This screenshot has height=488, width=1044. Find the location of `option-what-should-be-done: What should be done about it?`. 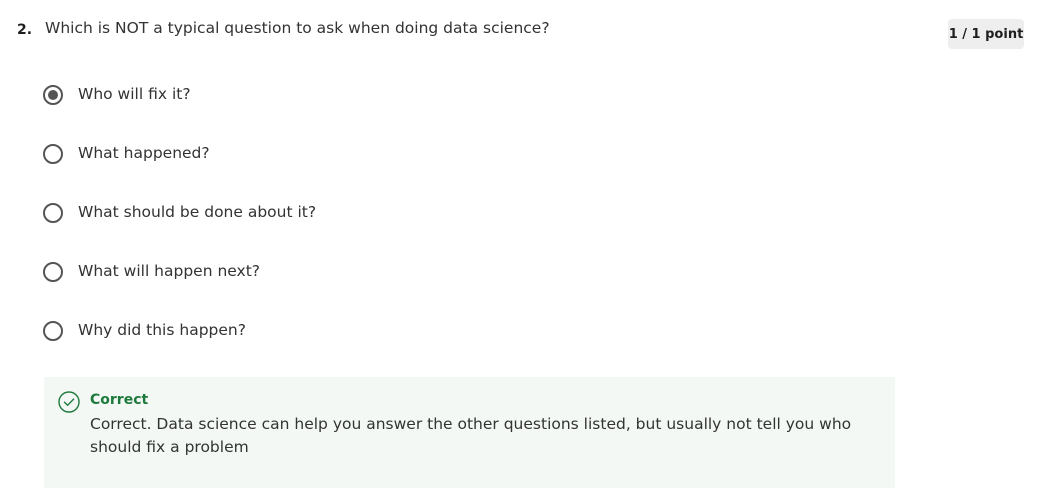

option-what-should-be-done: What should be done about it? is located at coordinates (343, 230).